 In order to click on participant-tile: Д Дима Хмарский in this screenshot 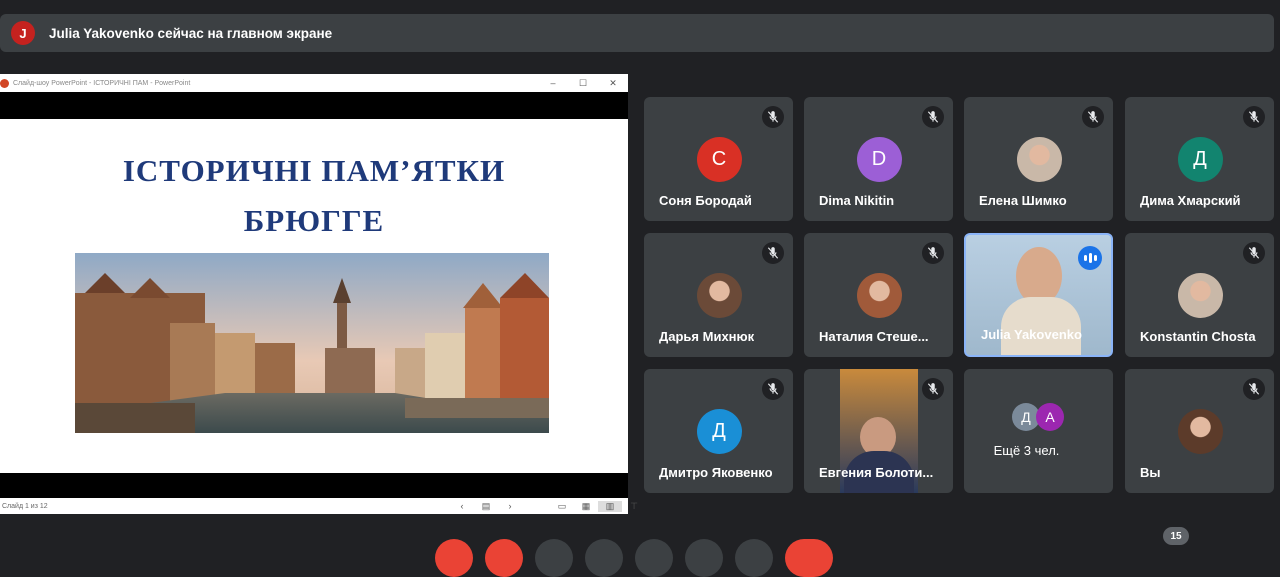, I will do `click(1199, 159)`.